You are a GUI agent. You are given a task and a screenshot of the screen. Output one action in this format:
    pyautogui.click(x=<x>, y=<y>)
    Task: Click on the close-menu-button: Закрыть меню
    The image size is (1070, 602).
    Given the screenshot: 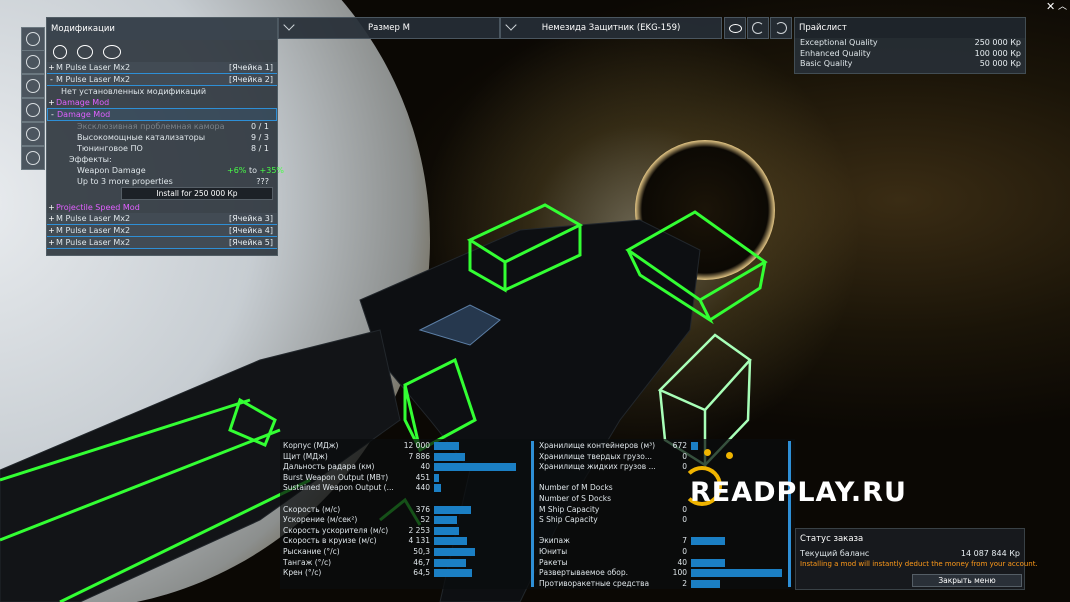 What is the action you would take?
    pyautogui.click(x=967, y=580)
    